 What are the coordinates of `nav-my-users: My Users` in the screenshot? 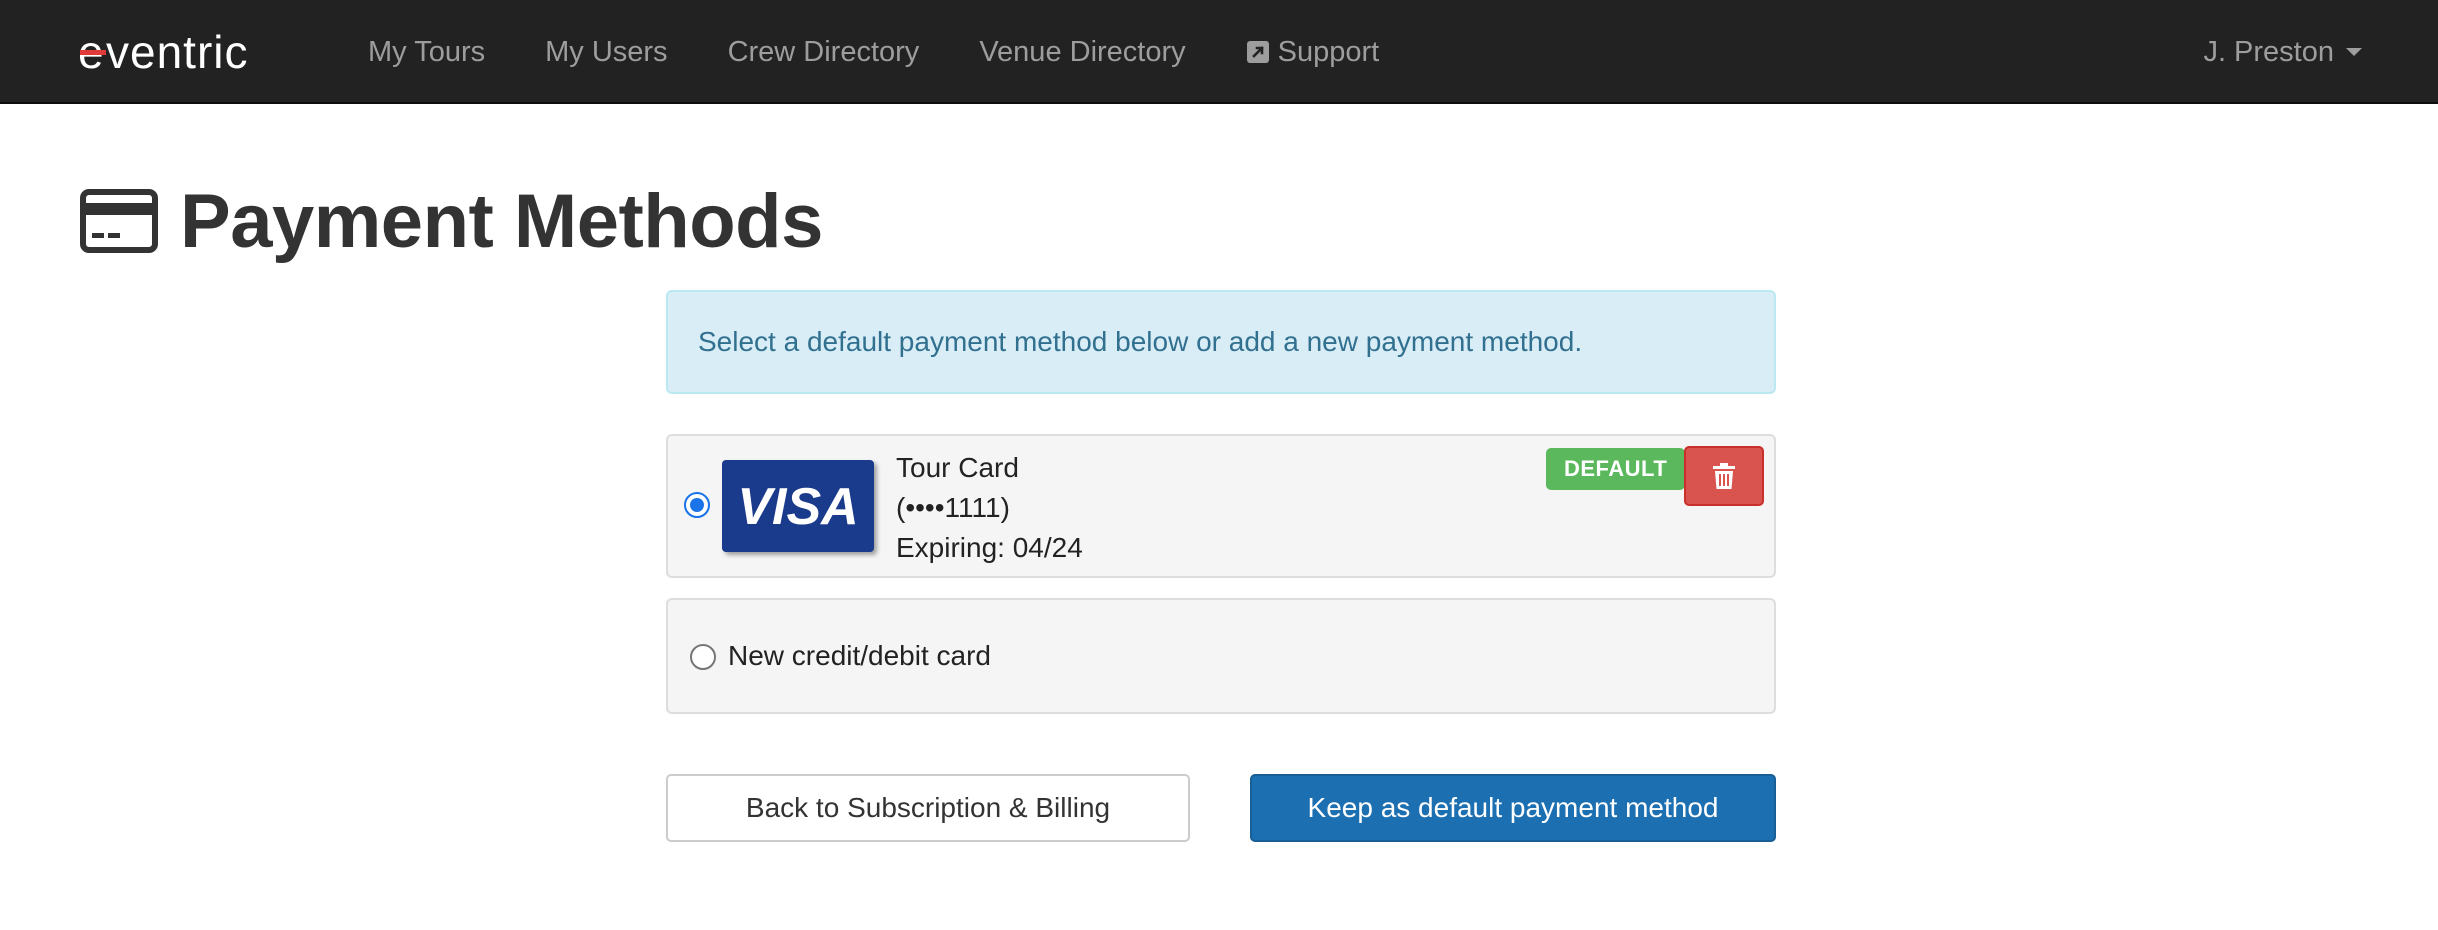 It's located at (606, 52).